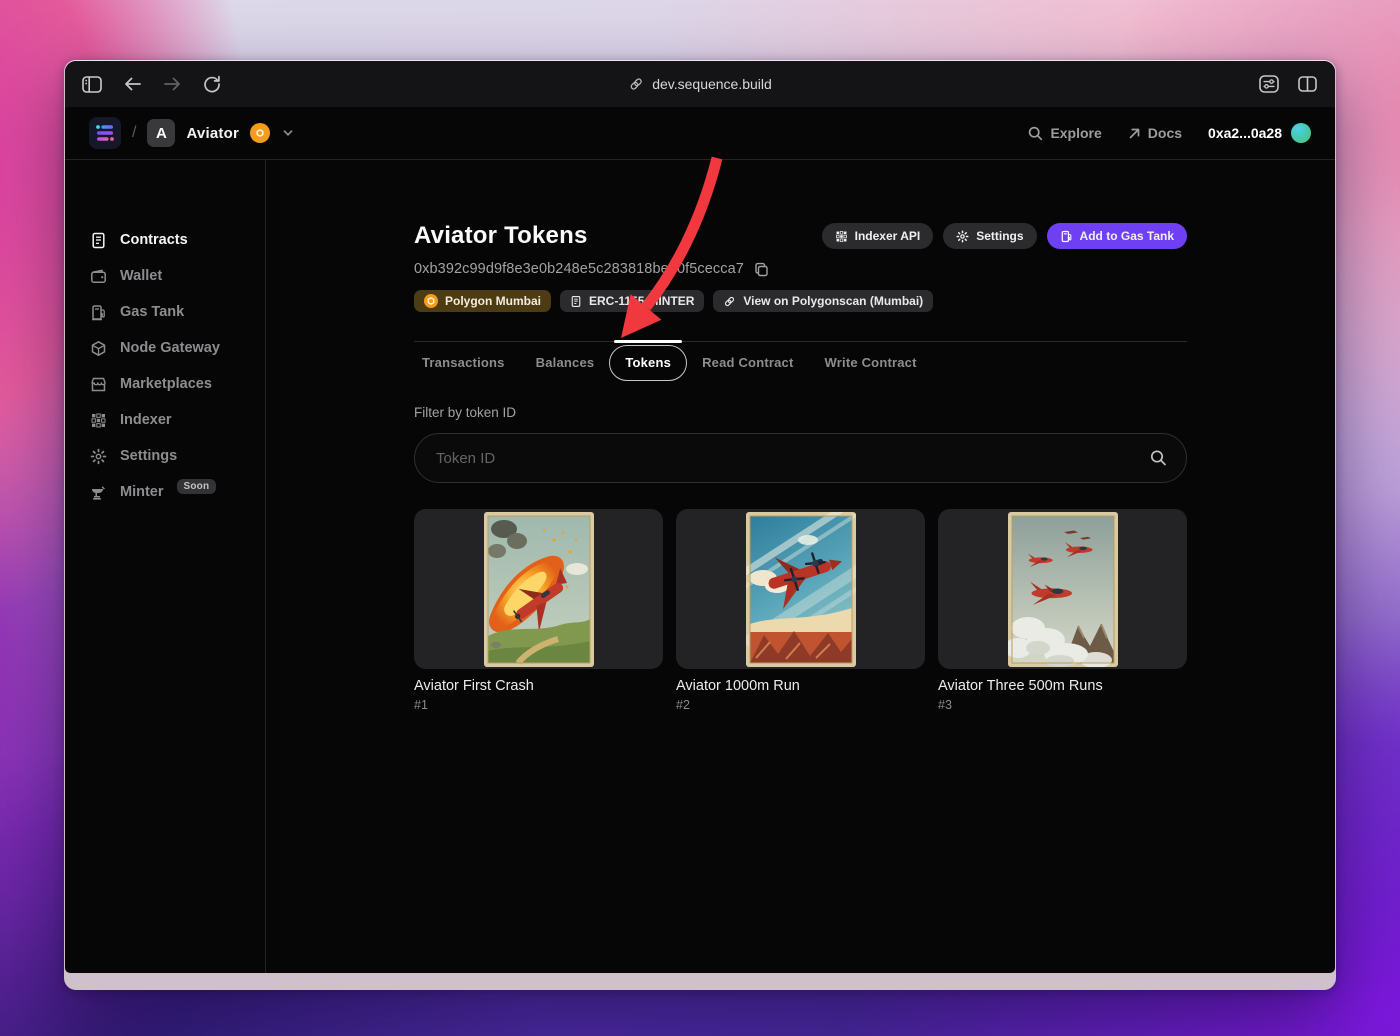 The image size is (1400, 1036). What do you see at coordinates (165, 348) in the screenshot?
I see `sidebar-item-node-gateway: Node Gateway` at bounding box center [165, 348].